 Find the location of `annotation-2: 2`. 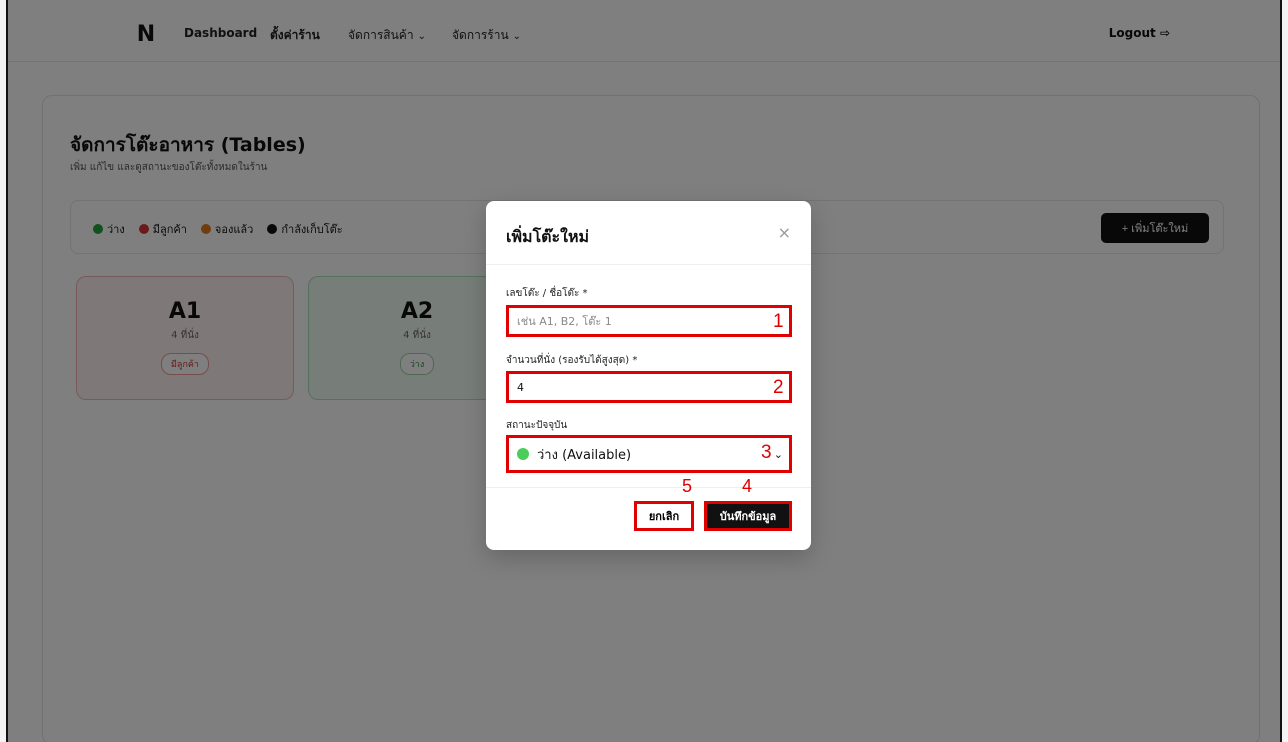

annotation-2: 2 is located at coordinates (778, 387).